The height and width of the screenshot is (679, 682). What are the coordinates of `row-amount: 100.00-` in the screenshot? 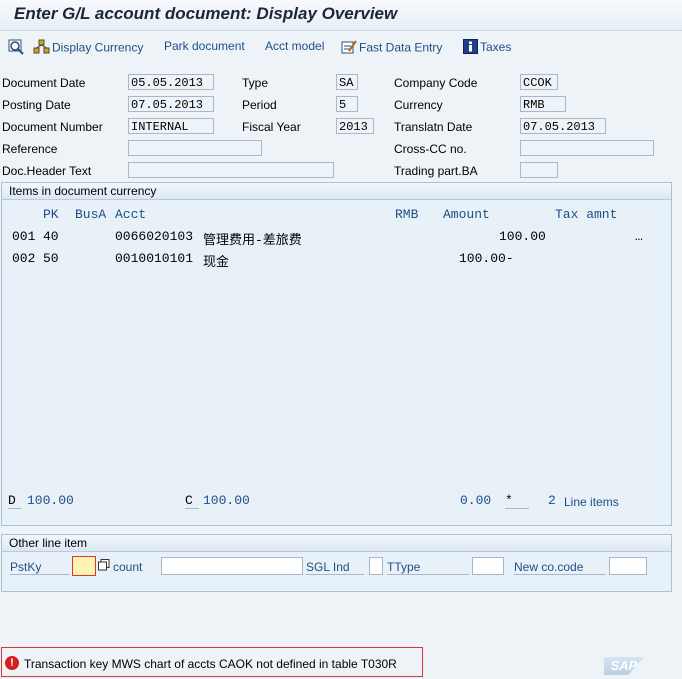 It's located at (486, 258).